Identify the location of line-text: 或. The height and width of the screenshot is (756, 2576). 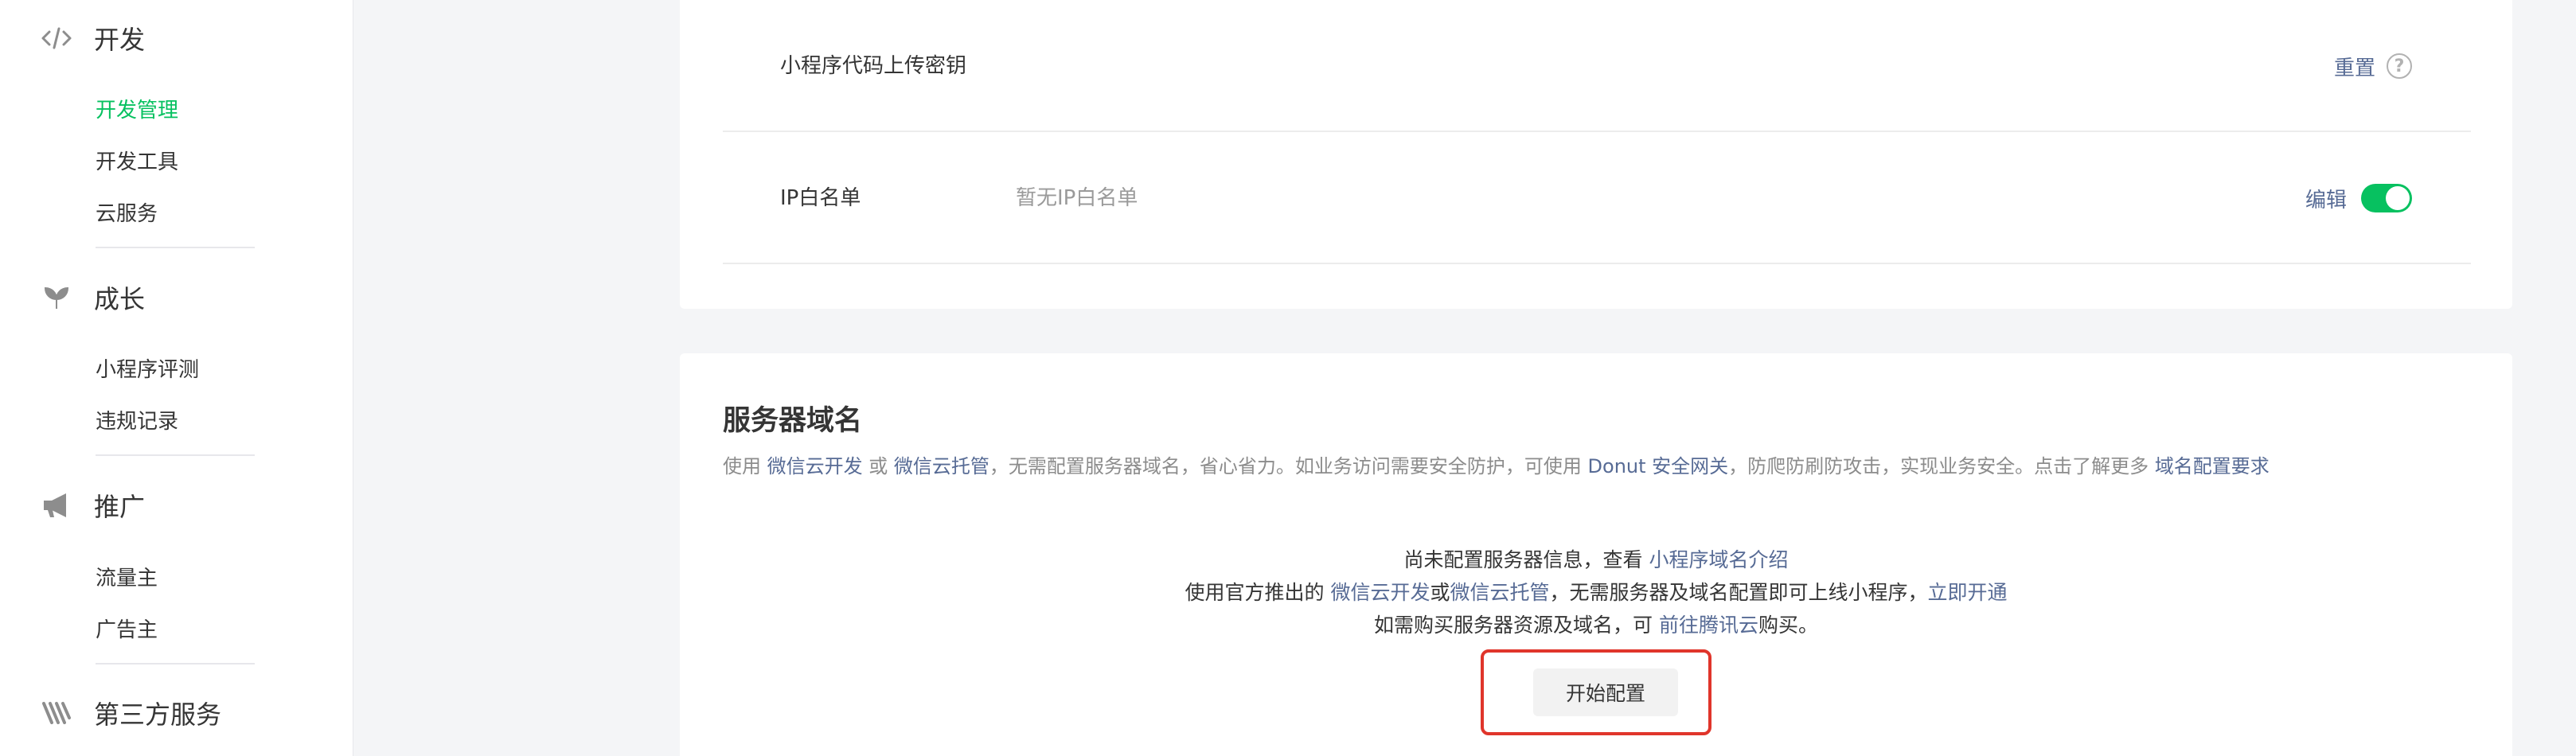
(1440, 592).